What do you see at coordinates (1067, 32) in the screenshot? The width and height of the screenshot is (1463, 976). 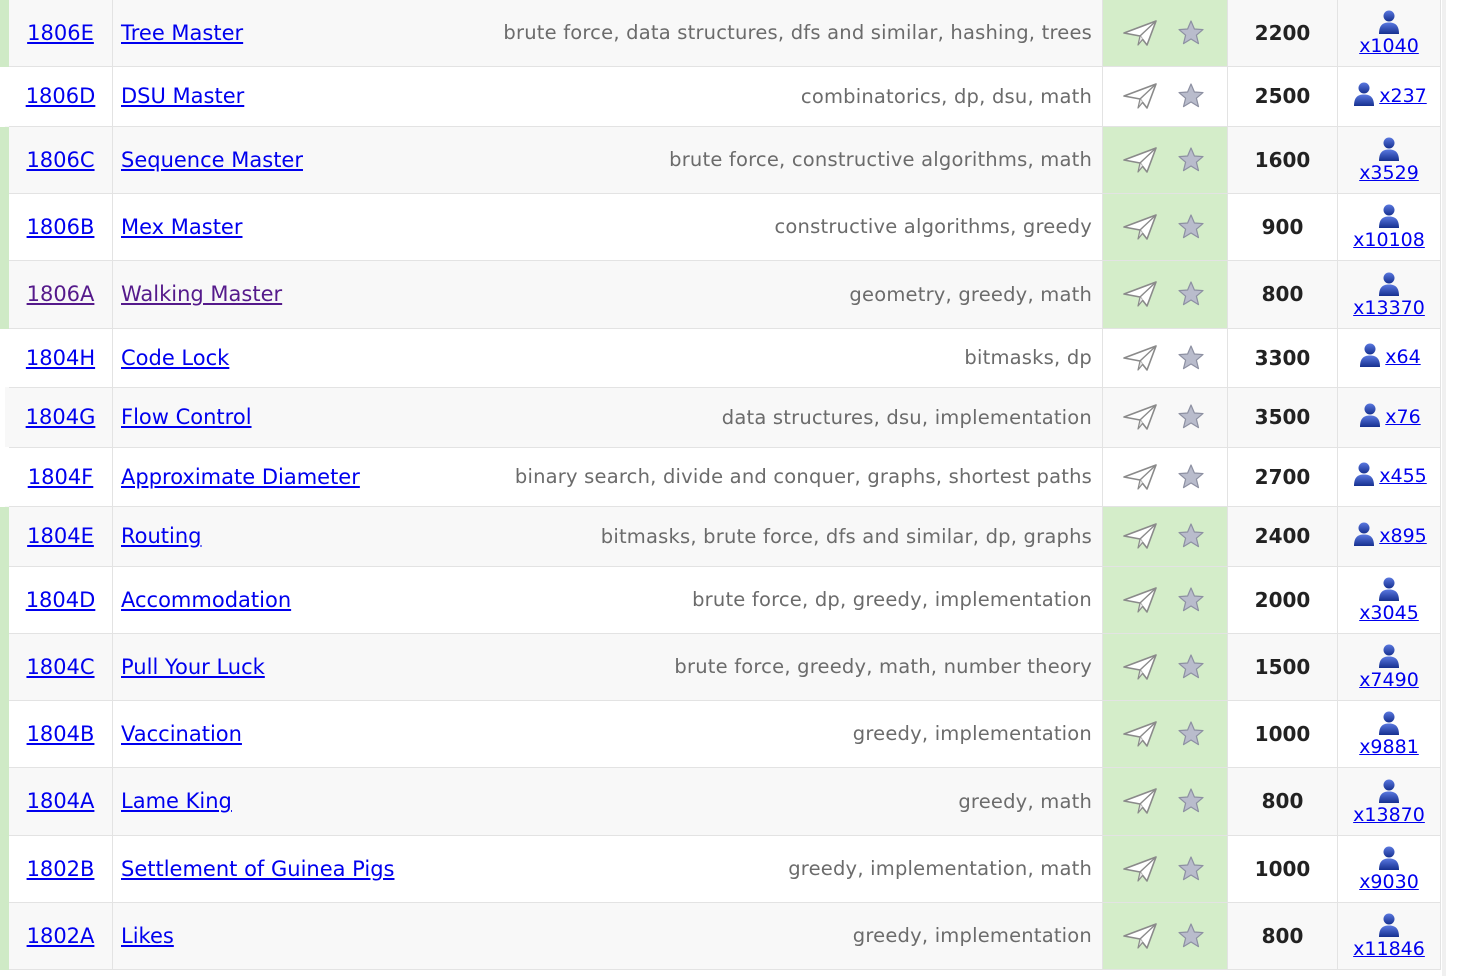 I see `problem-tag: trees` at bounding box center [1067, 32].